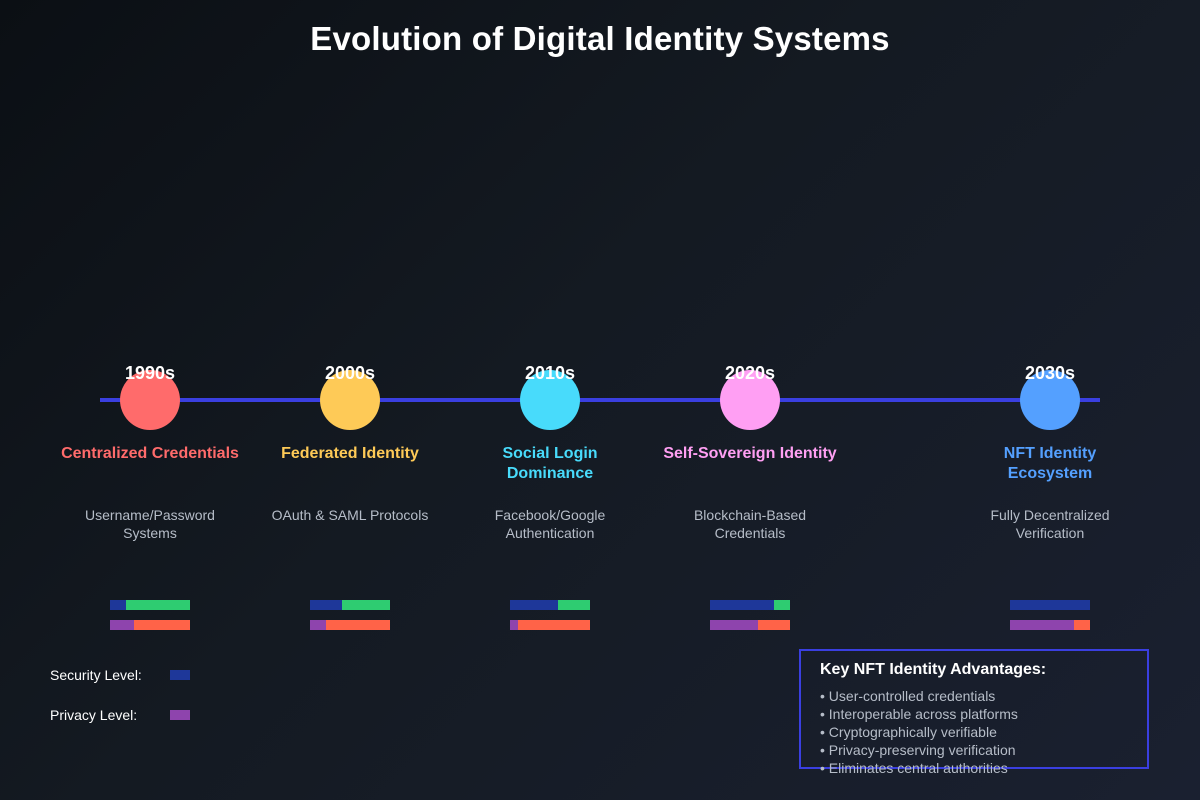 This screenshot has width=1200, height=800. What do you see at coordinates (919, 714) in the screenshot?
I see `advantage-item: • Interoperable across platforms` at bounding box center [919, 714].